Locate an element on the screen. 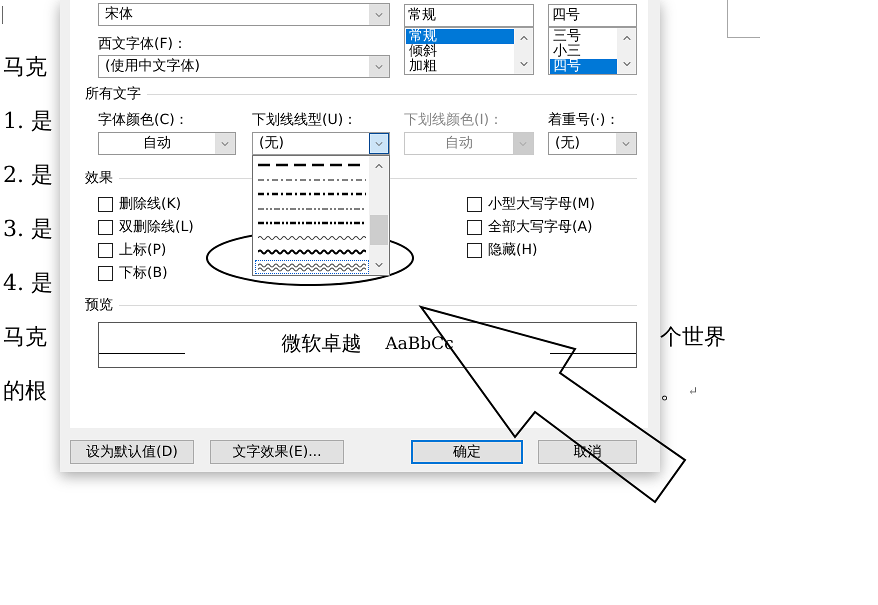 The width and height of the screenshot is (878, 605). list-option: 小三 is located at coordinates (583, 51).